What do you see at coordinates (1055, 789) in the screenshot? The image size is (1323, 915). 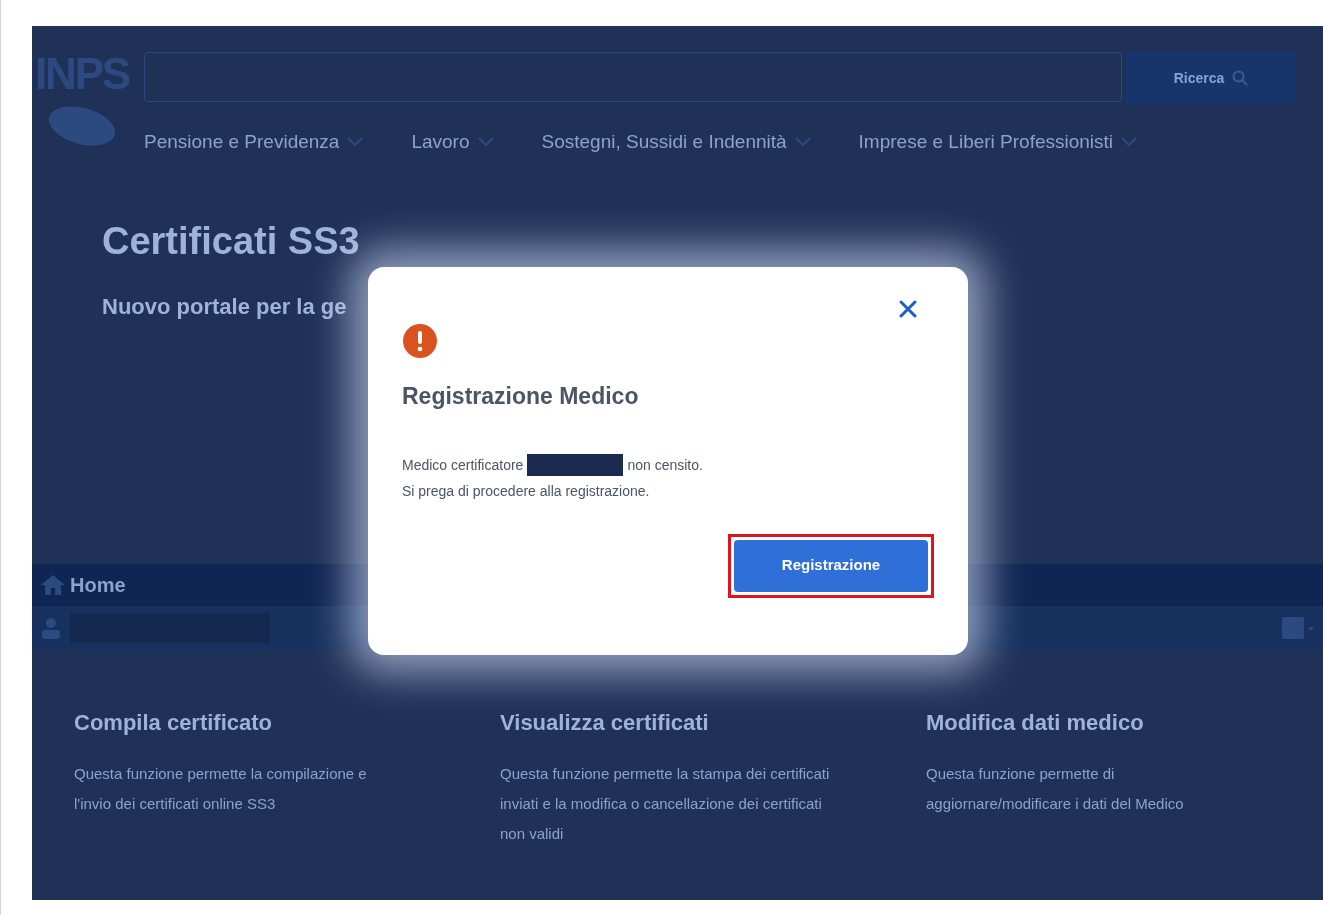 I see `card-description: Questa funzione permette di aggiornare/modificare i dati del Medico` at bounding box center [1055, 789].